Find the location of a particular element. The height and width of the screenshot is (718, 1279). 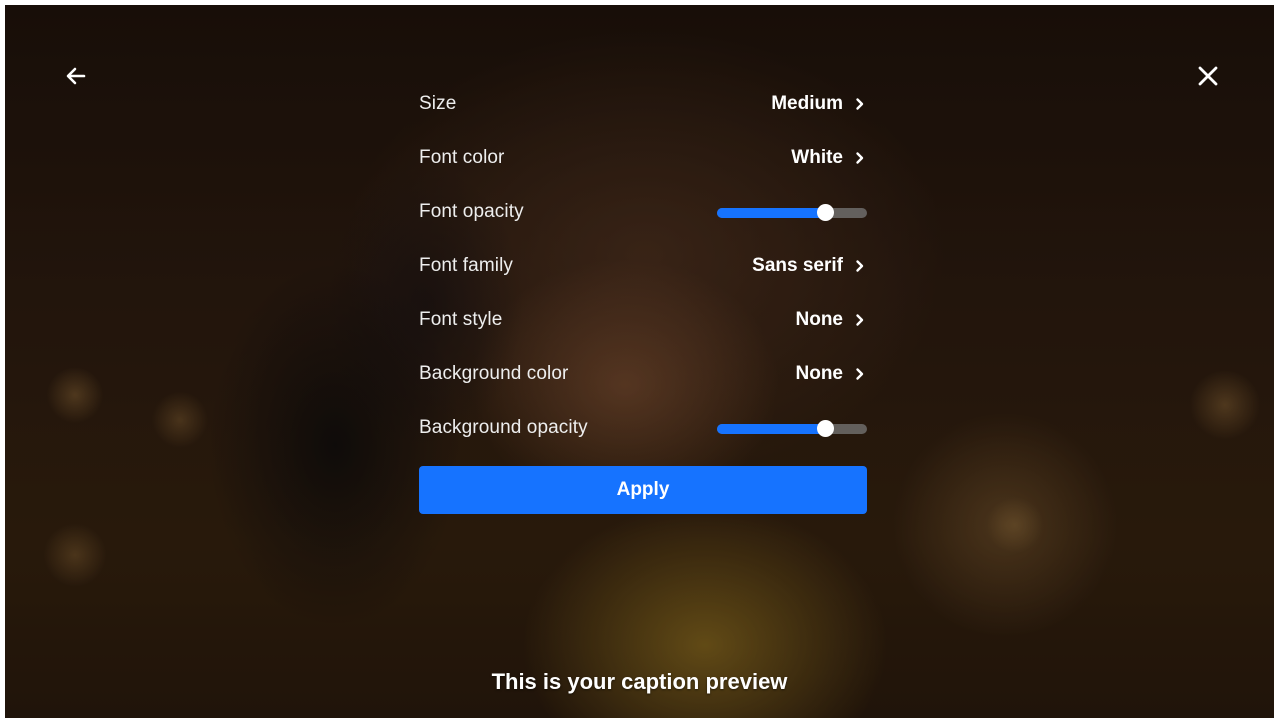

setting-label: Font color is located at coordinates (462, 157).